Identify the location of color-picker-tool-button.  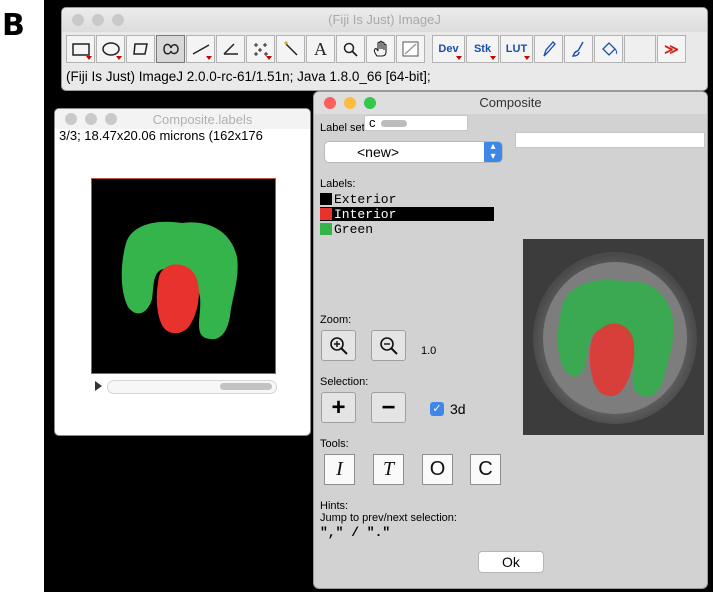
(410, 49).